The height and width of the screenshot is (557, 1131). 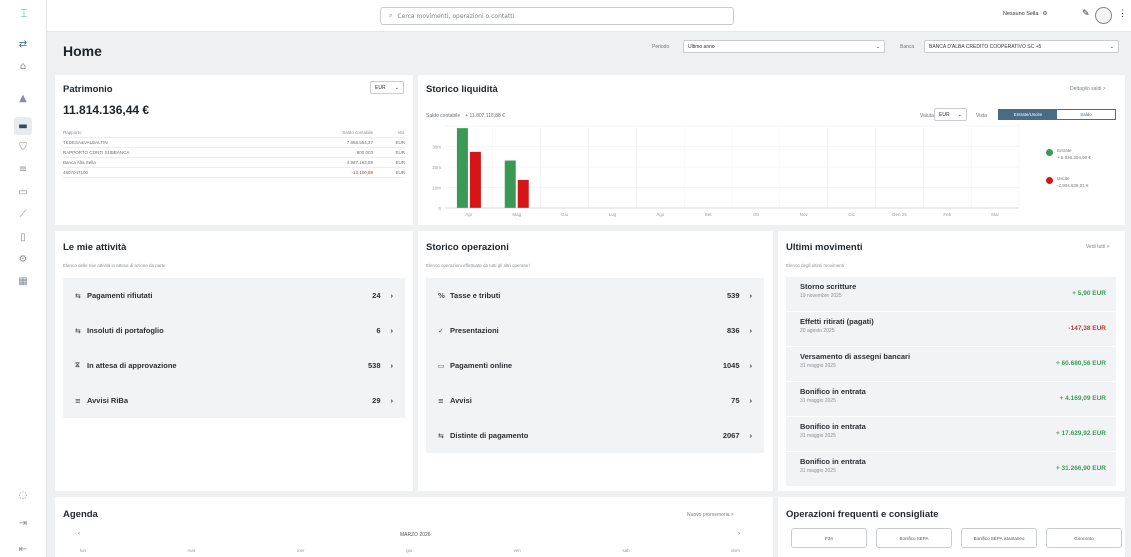 What do you see at coordinates (739, 534) in the screenshot?
I see `next-month-icon: ›` at bounding box center [739, 534].